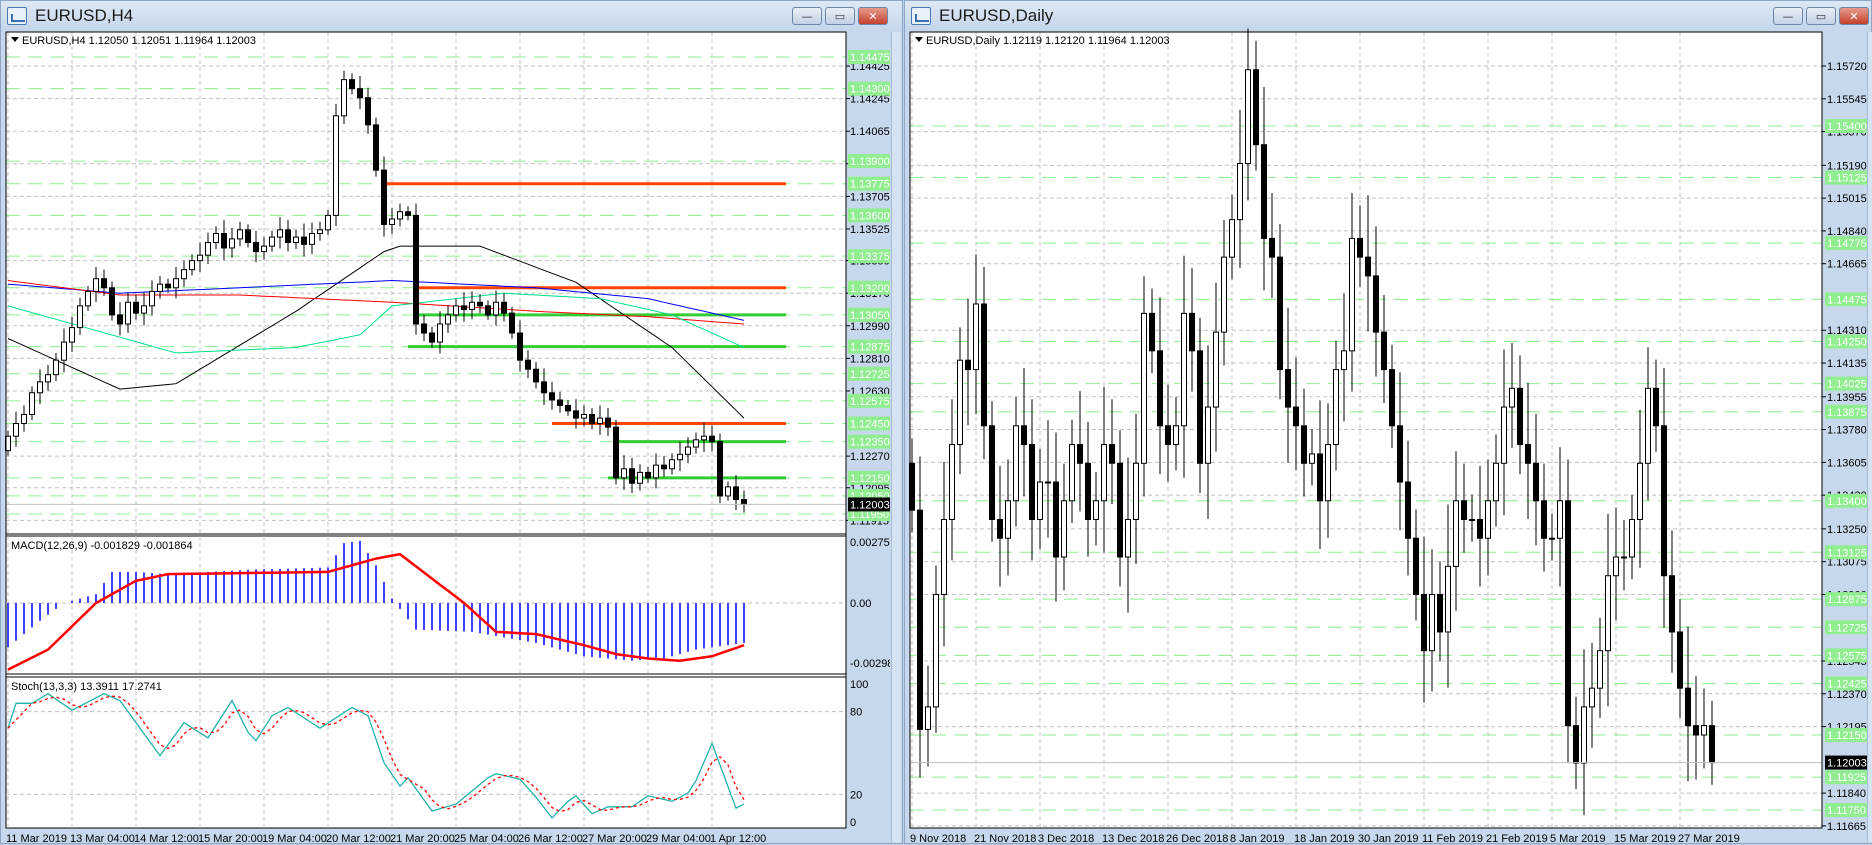 The image size is (1872, 845). Describe the element at coordinates (1847, 127) in the screenshot. I see `level-price-label: 1.15400` at that location.